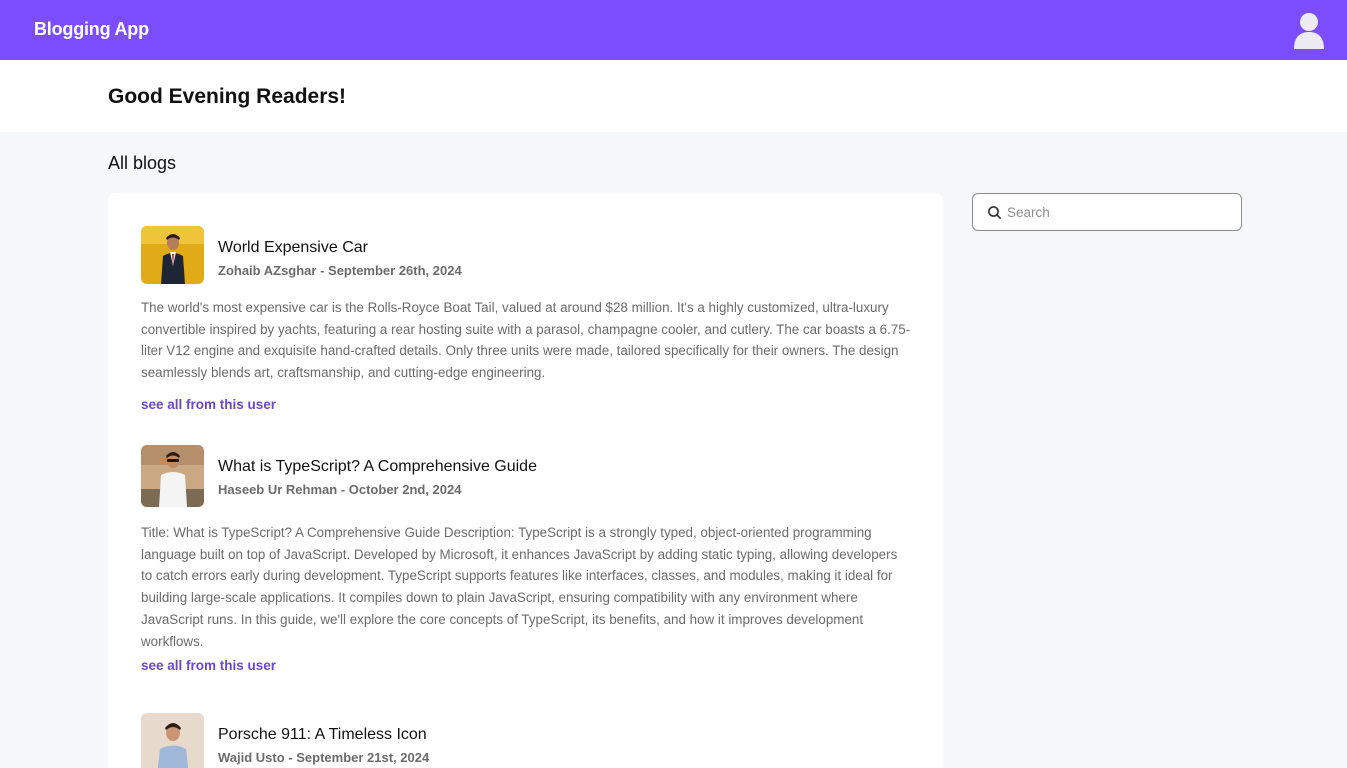 This screenshot has height=768, width=1347. Describe the element at coordinates (293, 248) in the screenshot. I see `post-title: World Expensive Car` at that location.